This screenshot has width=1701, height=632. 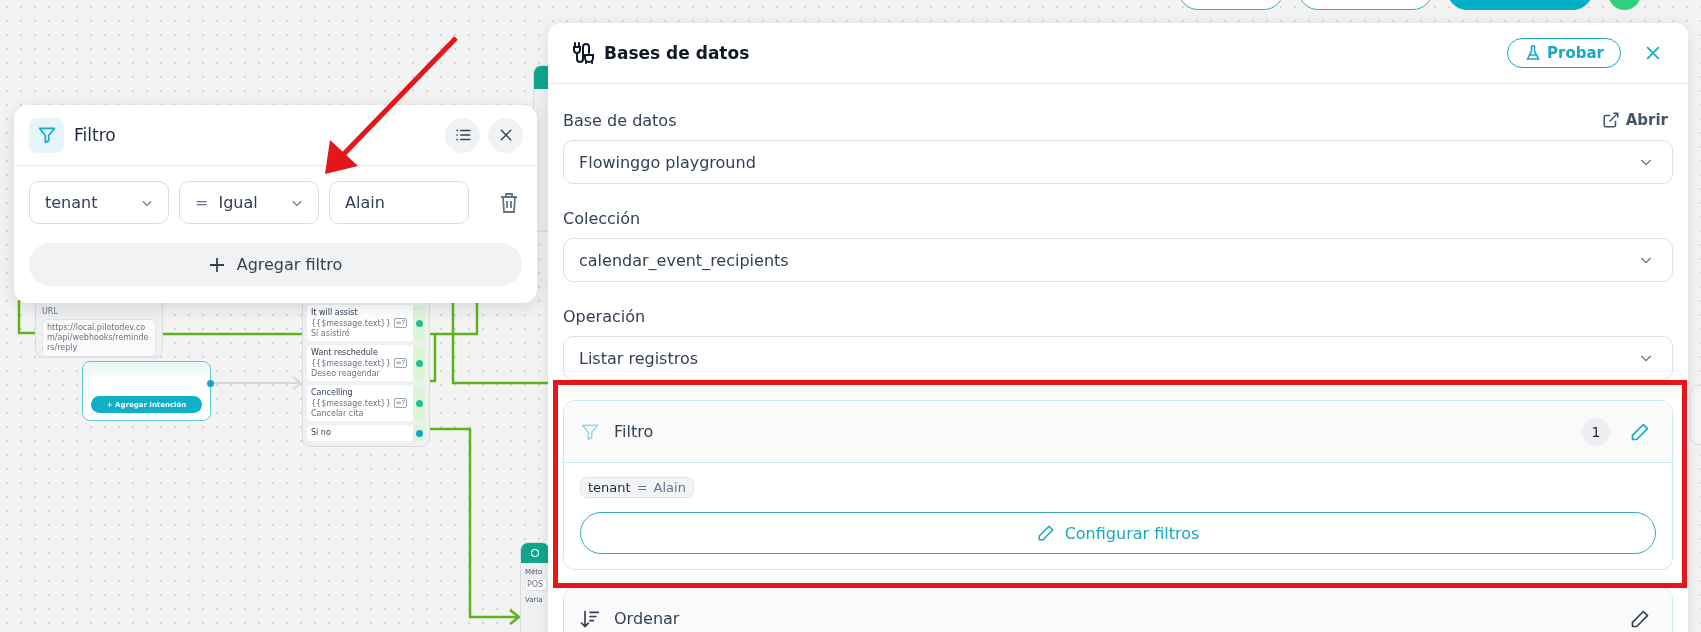 I want to click on add-filter-button: Agregar filtro, so click(x=275, y=264).